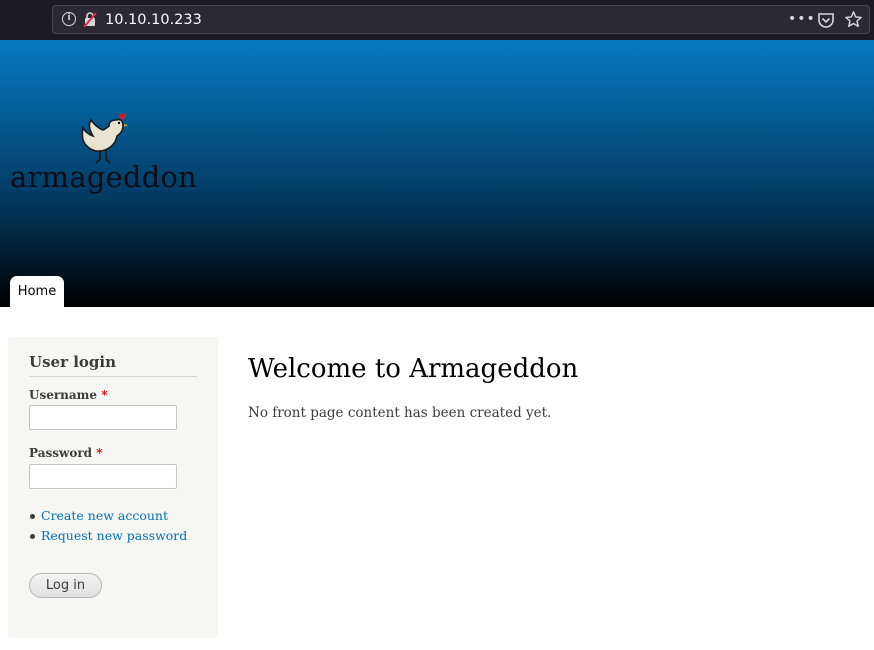 The width and height of the screenshot is (874, 650). Describe the element at coordinates (104, 515) in the screenshot. I see `create-account-link: Create new account` at that location.